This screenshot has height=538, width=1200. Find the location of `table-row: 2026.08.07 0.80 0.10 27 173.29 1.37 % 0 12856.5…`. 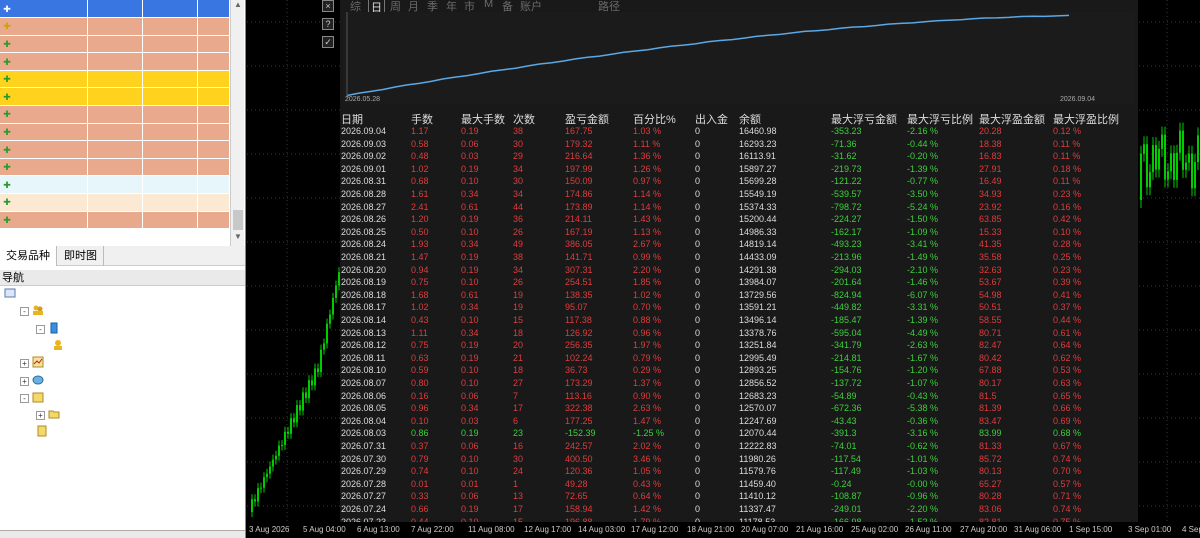

table-row: 2026.08.07 0.80 0.10 27 173.29 1.37 % 0 12856.5… is located at coordinates (739, 383).